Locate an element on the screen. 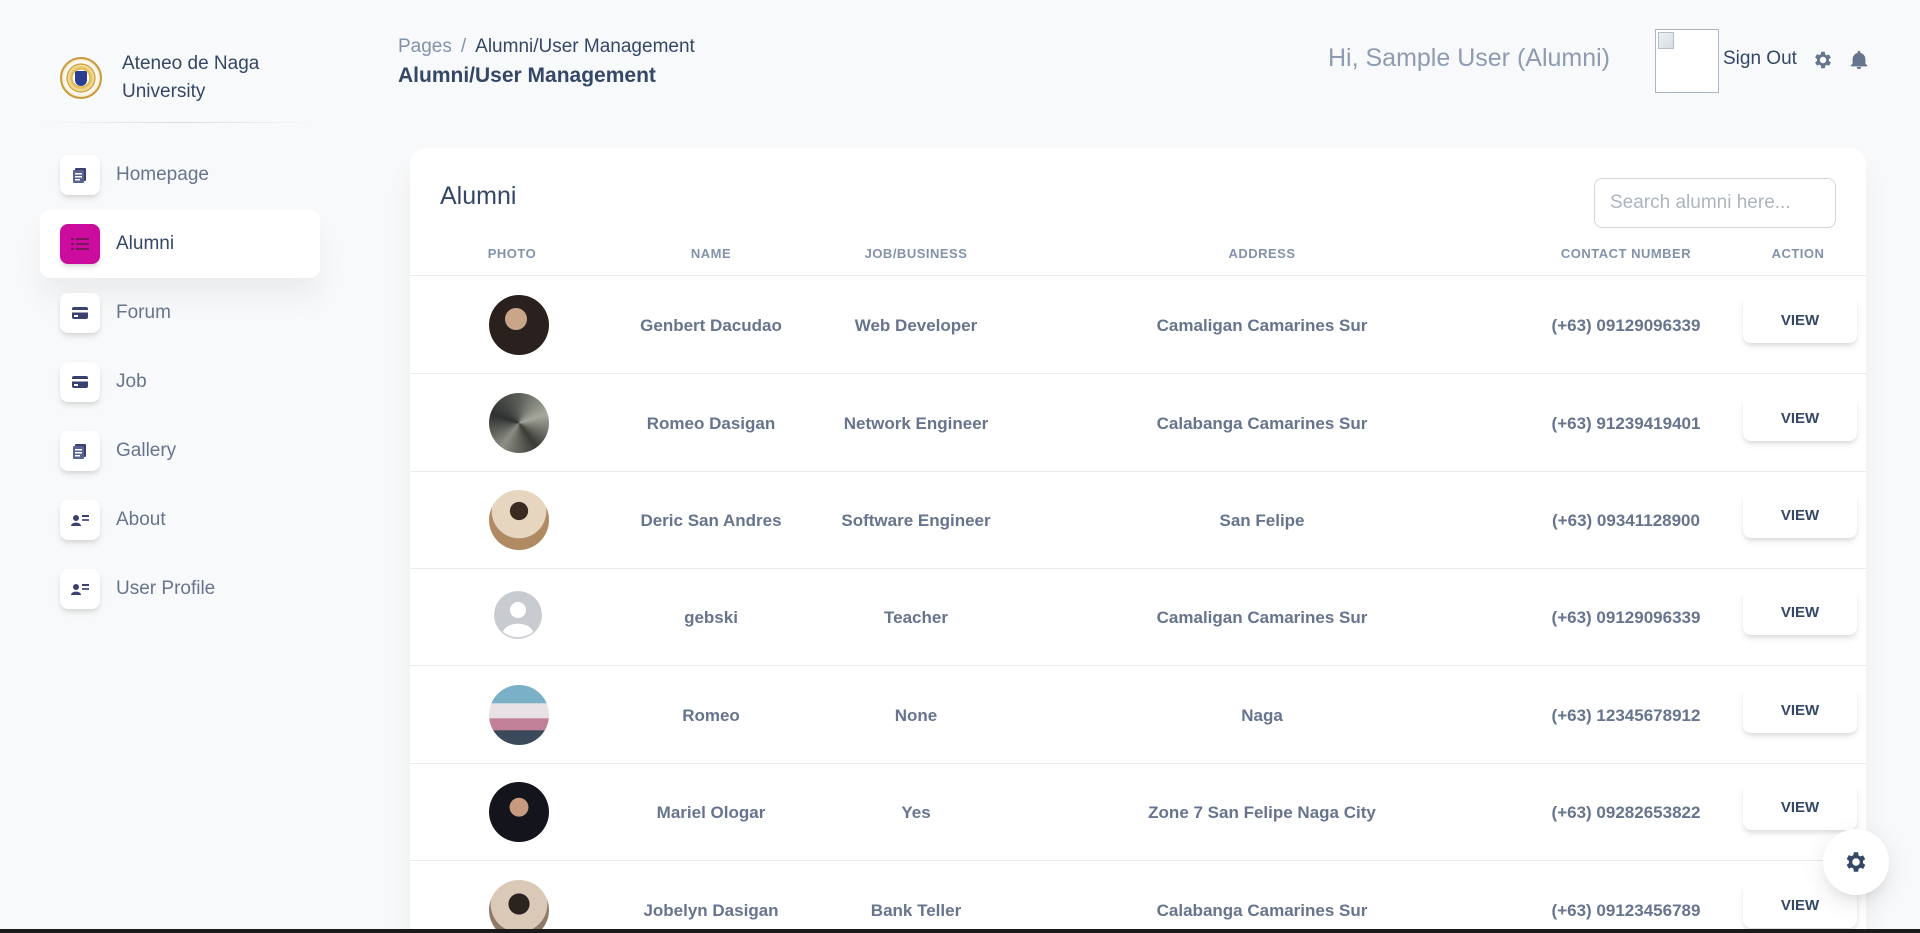 This screenshot has width=1920, height=933. alumni-contact: (+63) 09123456789 is located at coordinates (1626, 910).